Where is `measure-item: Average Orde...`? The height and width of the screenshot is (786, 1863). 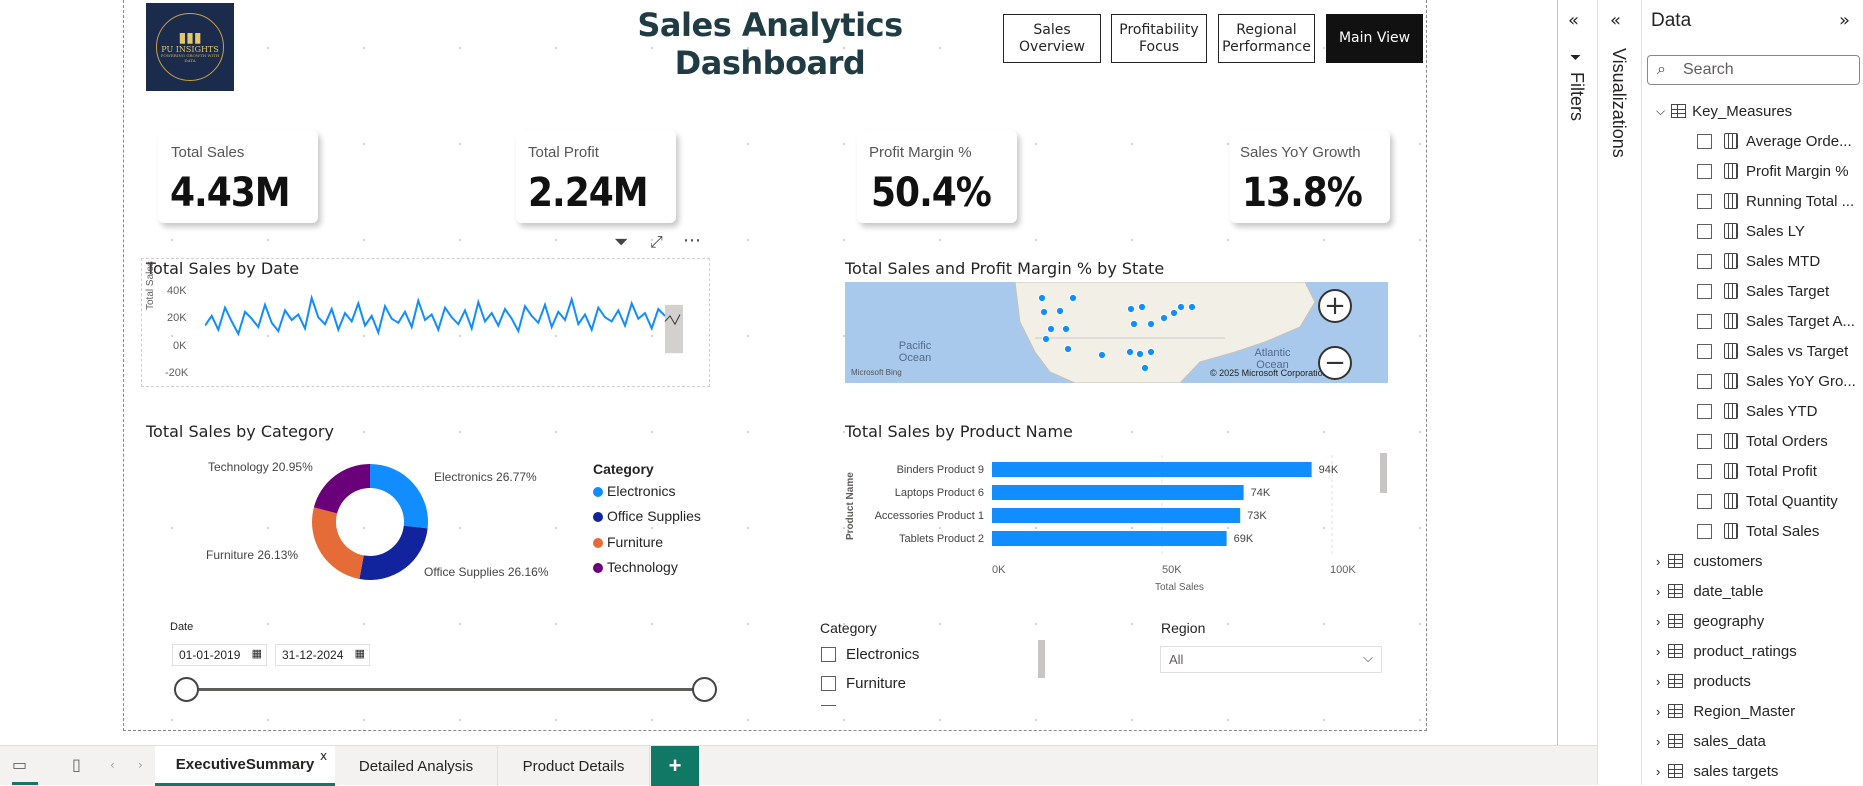
measure-item: Average Orde... is located at coordinates (1774, 141).